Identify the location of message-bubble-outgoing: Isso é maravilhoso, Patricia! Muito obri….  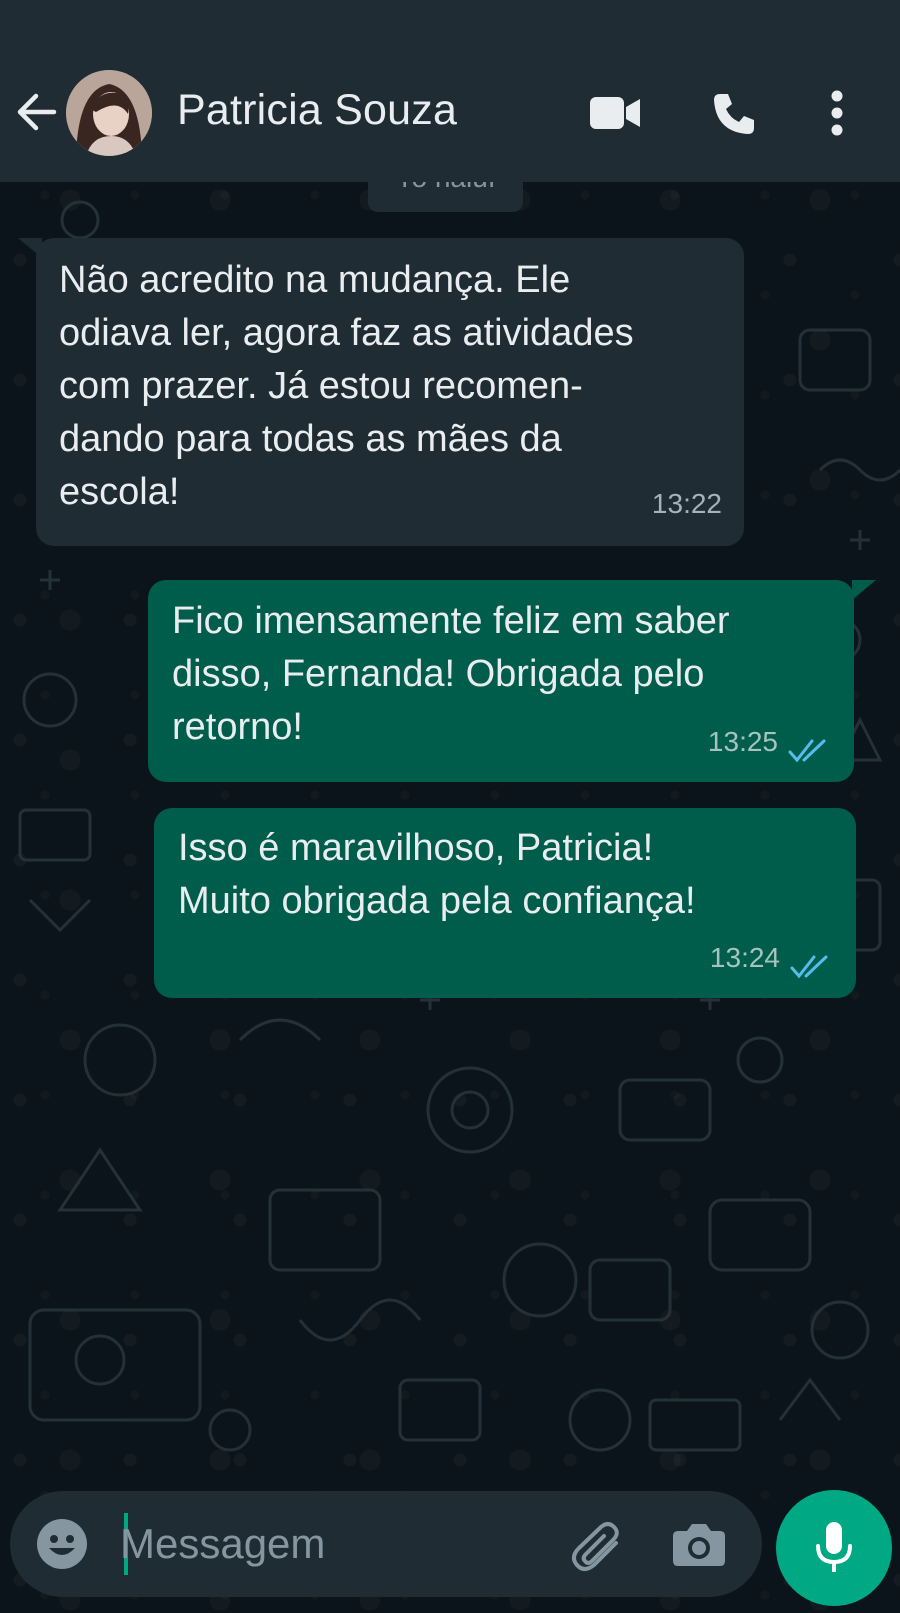
(505, 903).